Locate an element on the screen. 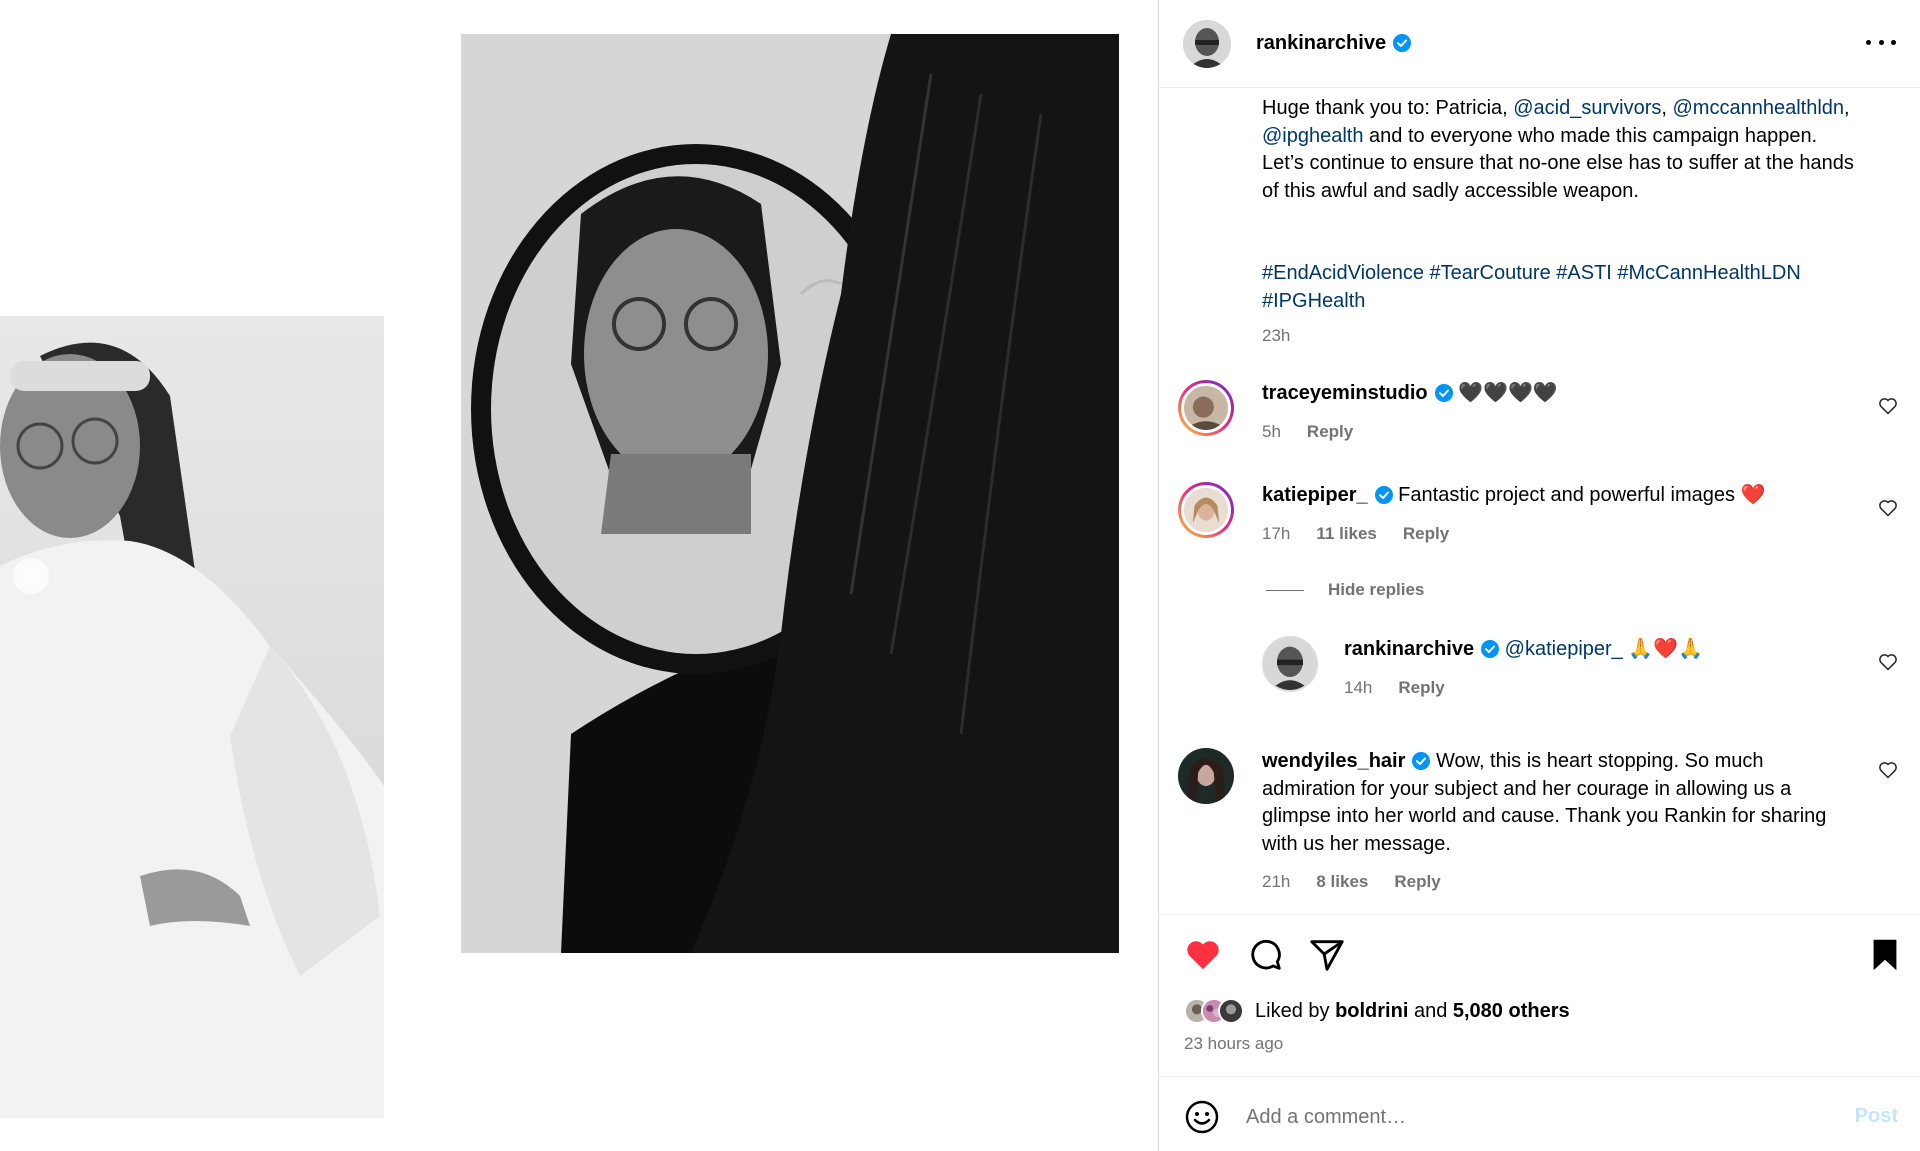 This screenshot has height=1151, width=1920. hide-replies-line is located at coordinates (1285, 590).